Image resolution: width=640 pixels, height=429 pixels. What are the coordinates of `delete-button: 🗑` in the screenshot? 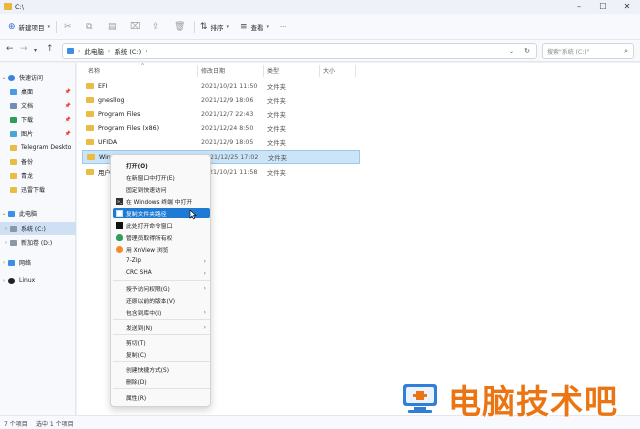 It's located at (181, 27).